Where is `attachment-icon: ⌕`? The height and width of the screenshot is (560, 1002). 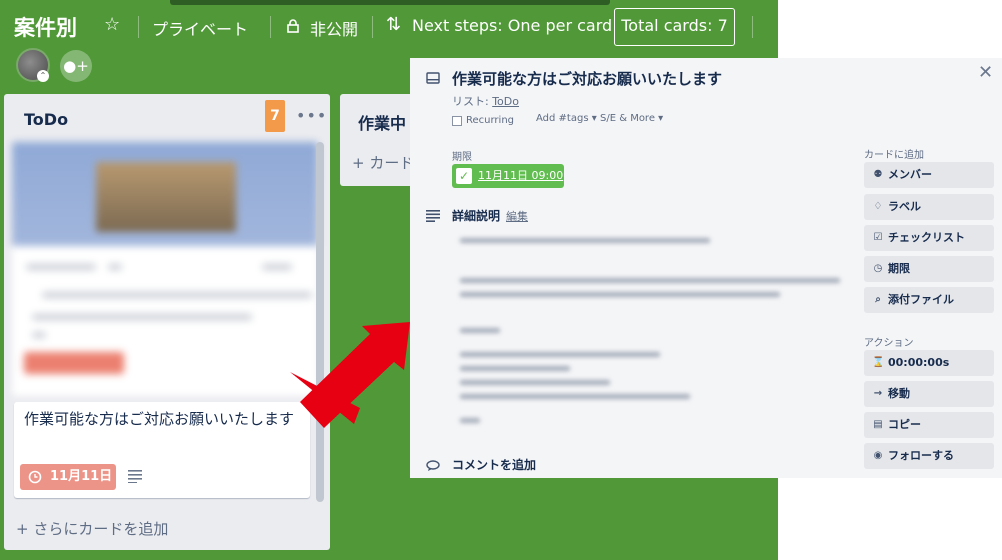
attachment-icon: ⌕ is located at coordinates (878, 299).